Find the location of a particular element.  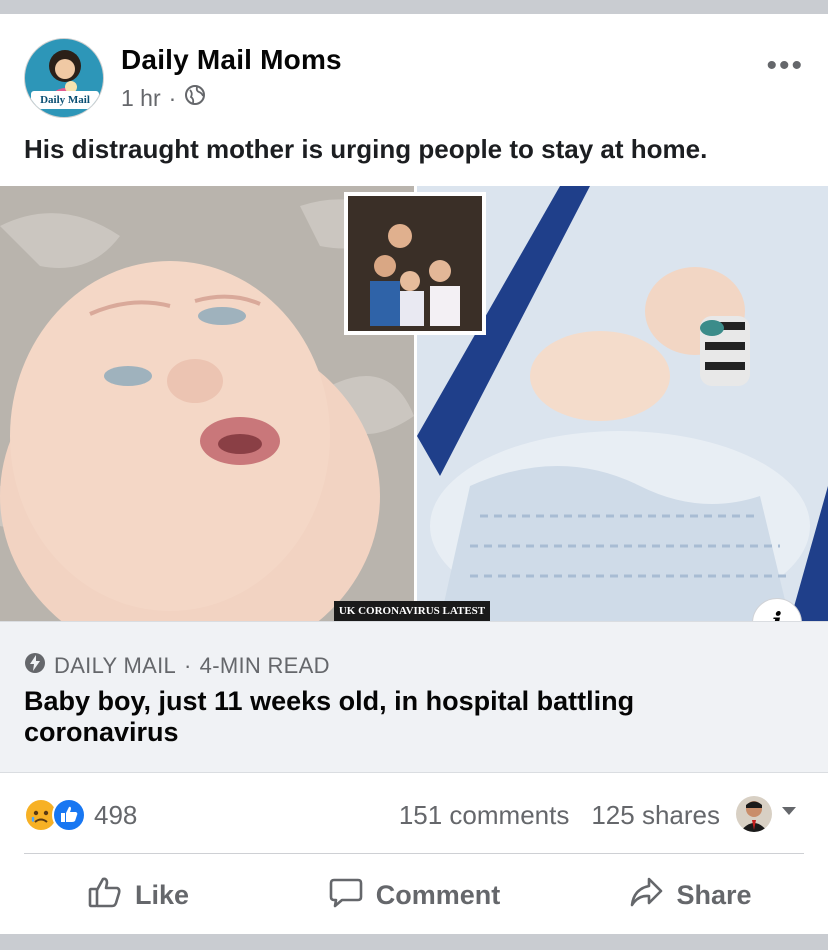

engagement-stats: 498 151 comments 125 shares is located at coordinates (414, 815).